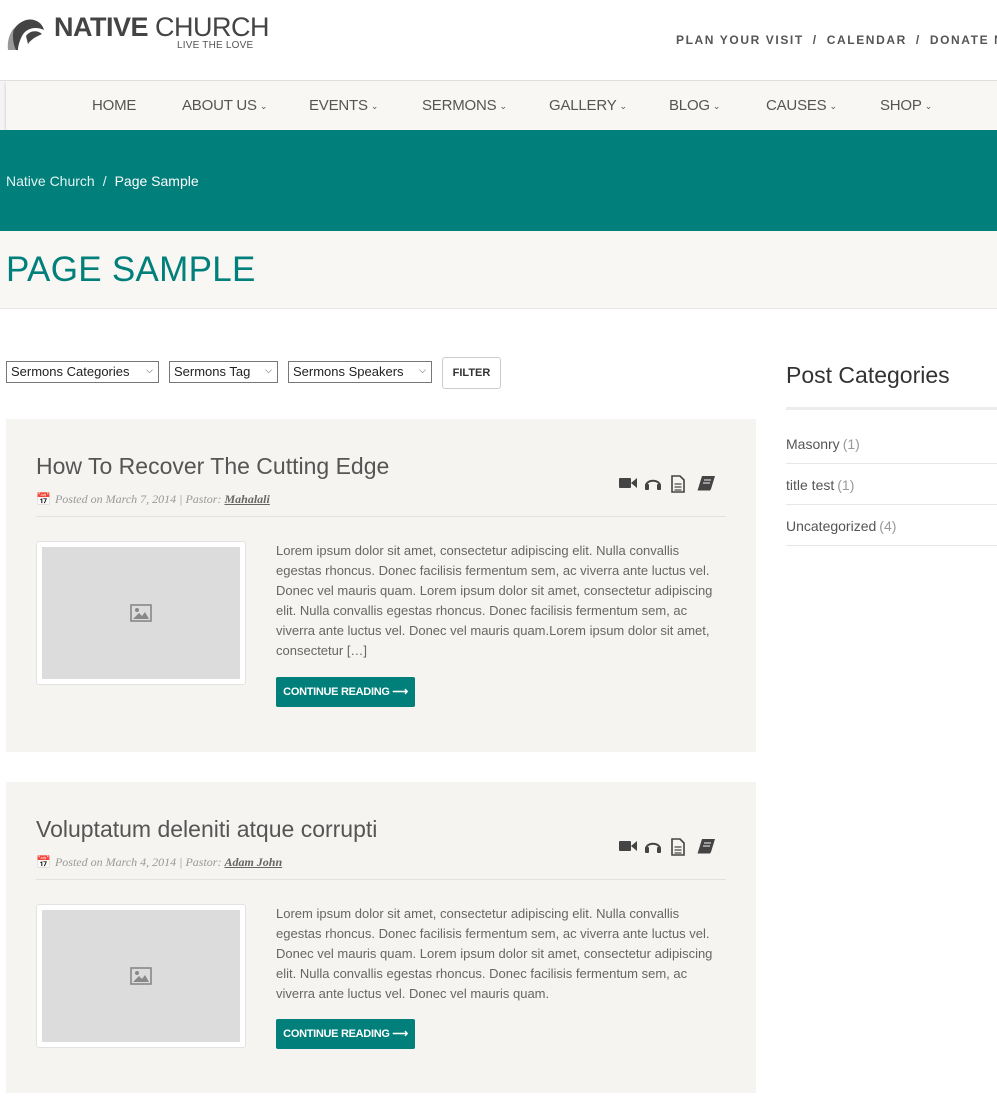 The width and height of the screenshot is (997, 1111). What do you see at coordinates (360, 372) in the screenshot?
I see `sermon-speakers-select: Sermons Speakers ⌵` at bounding box center [360, 372].